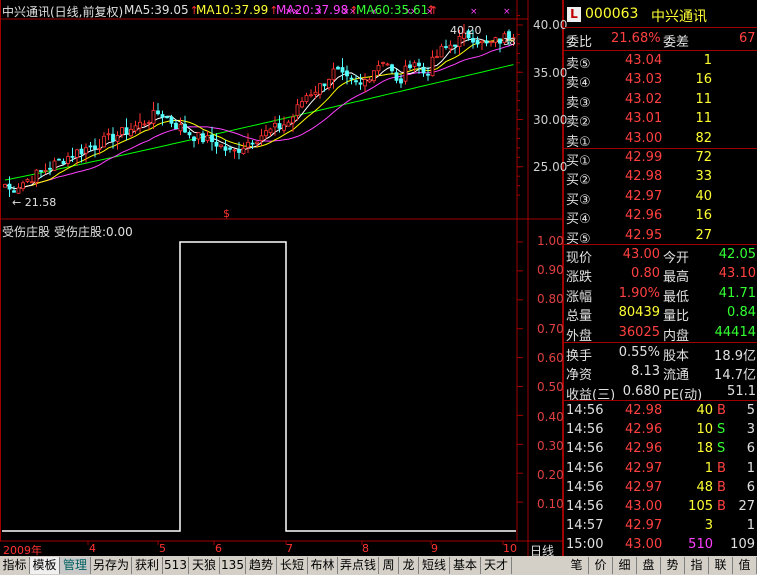  What do you see at coordinates (409, 565) in the screenshot?
I see `bottom-tab-13: 龙` at bounding box center [409, 565].